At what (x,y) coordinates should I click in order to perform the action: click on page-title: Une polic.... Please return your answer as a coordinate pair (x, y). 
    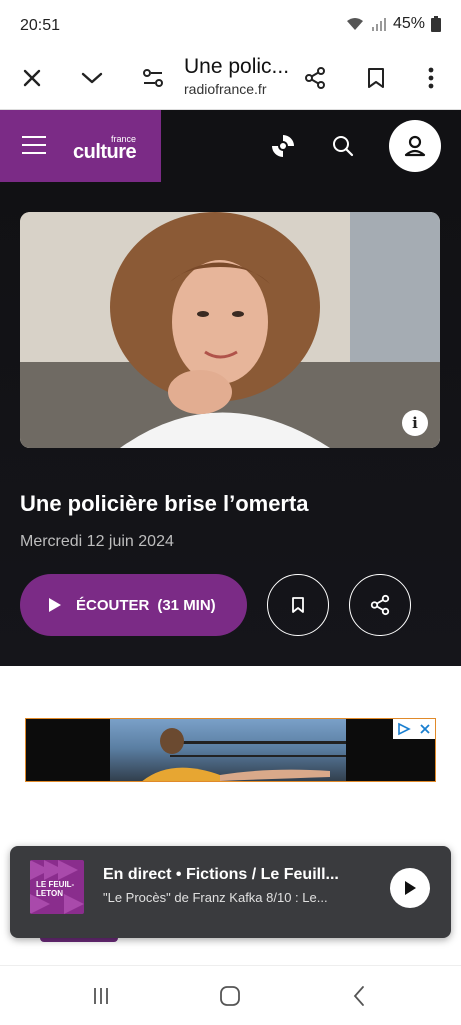
    Looking at the image, I should click on (237, 66).